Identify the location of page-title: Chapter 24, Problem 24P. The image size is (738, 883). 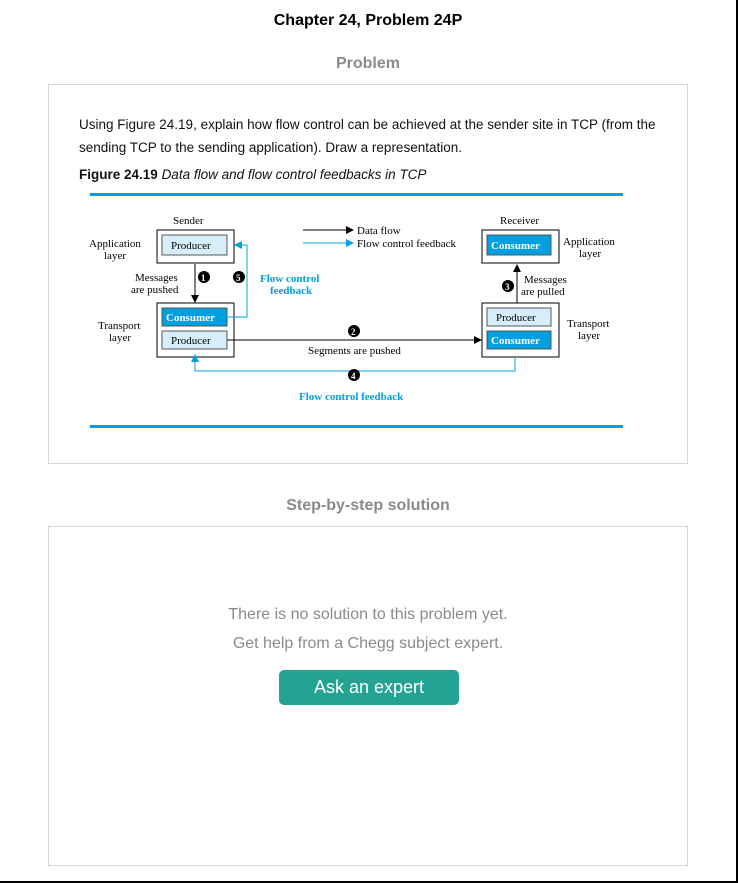
(368, 20).